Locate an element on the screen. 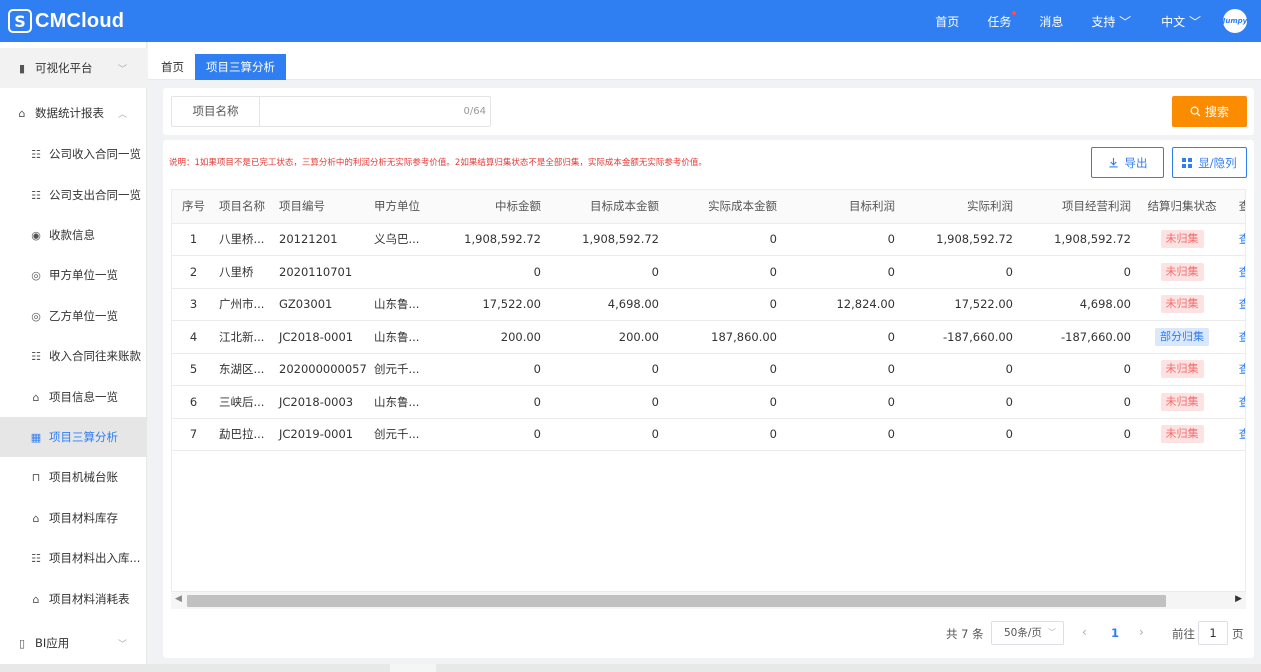 This screenshot has height=672, width=1261. action-cell: 查 is located at coordinates (1236, 272).